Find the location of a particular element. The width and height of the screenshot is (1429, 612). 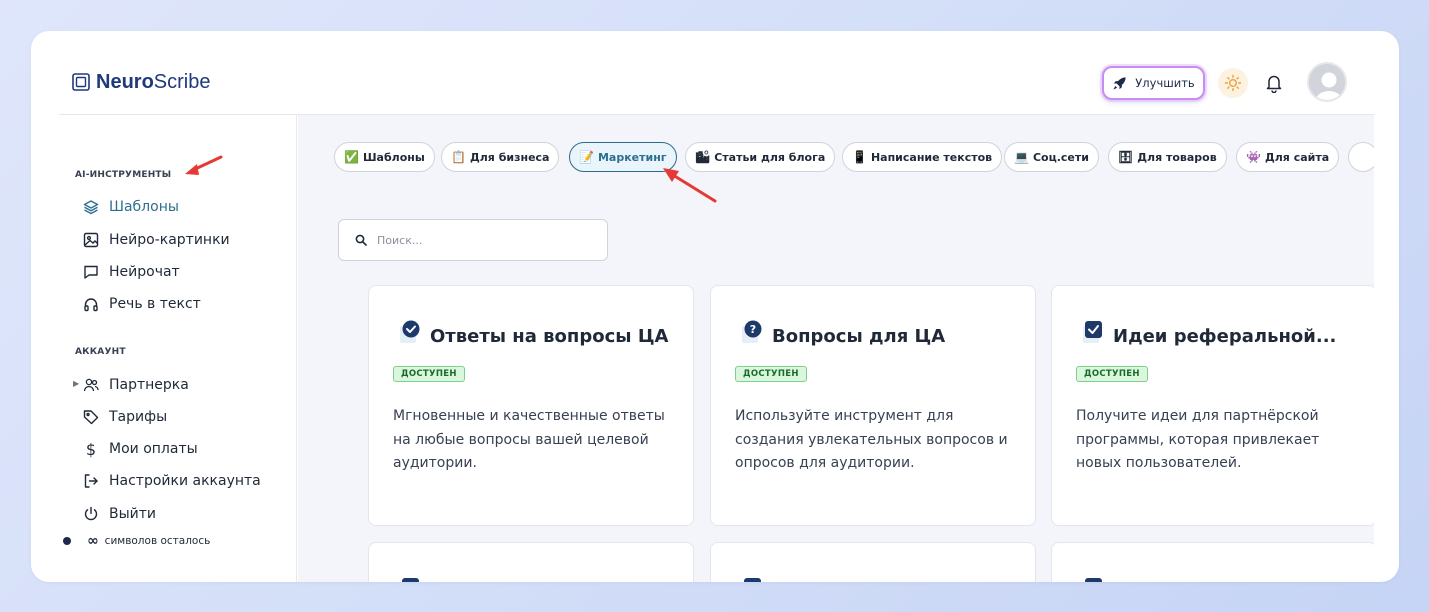

status-dot is located at coordinates (67, 541).